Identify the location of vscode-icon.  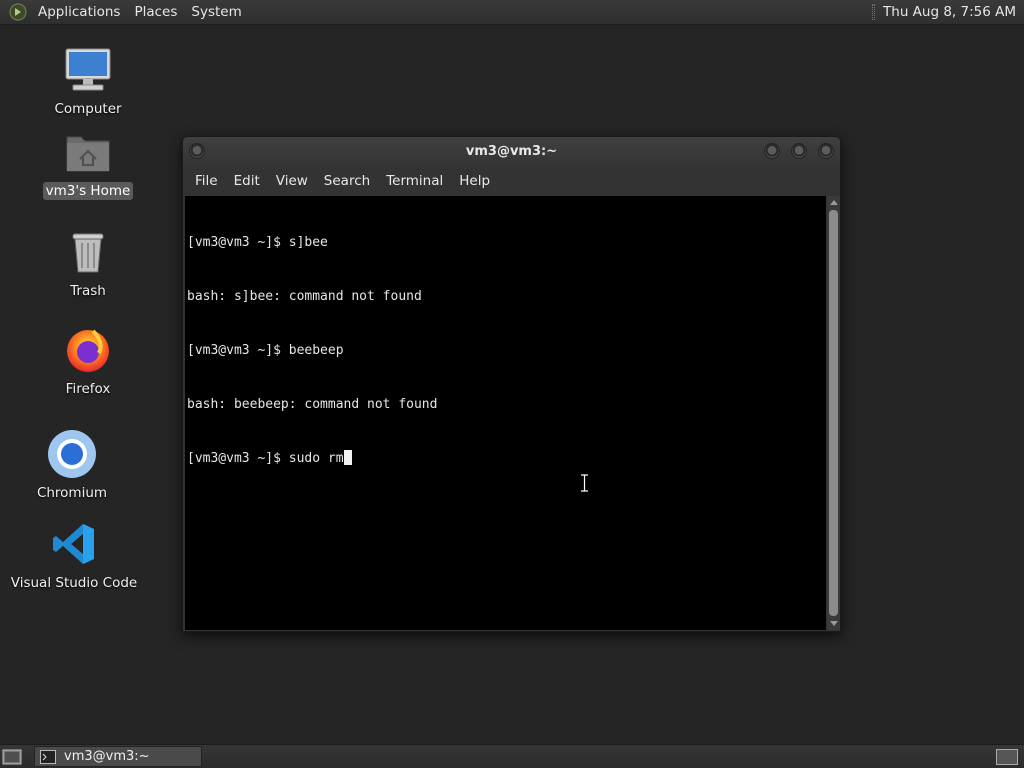
(74, 544).